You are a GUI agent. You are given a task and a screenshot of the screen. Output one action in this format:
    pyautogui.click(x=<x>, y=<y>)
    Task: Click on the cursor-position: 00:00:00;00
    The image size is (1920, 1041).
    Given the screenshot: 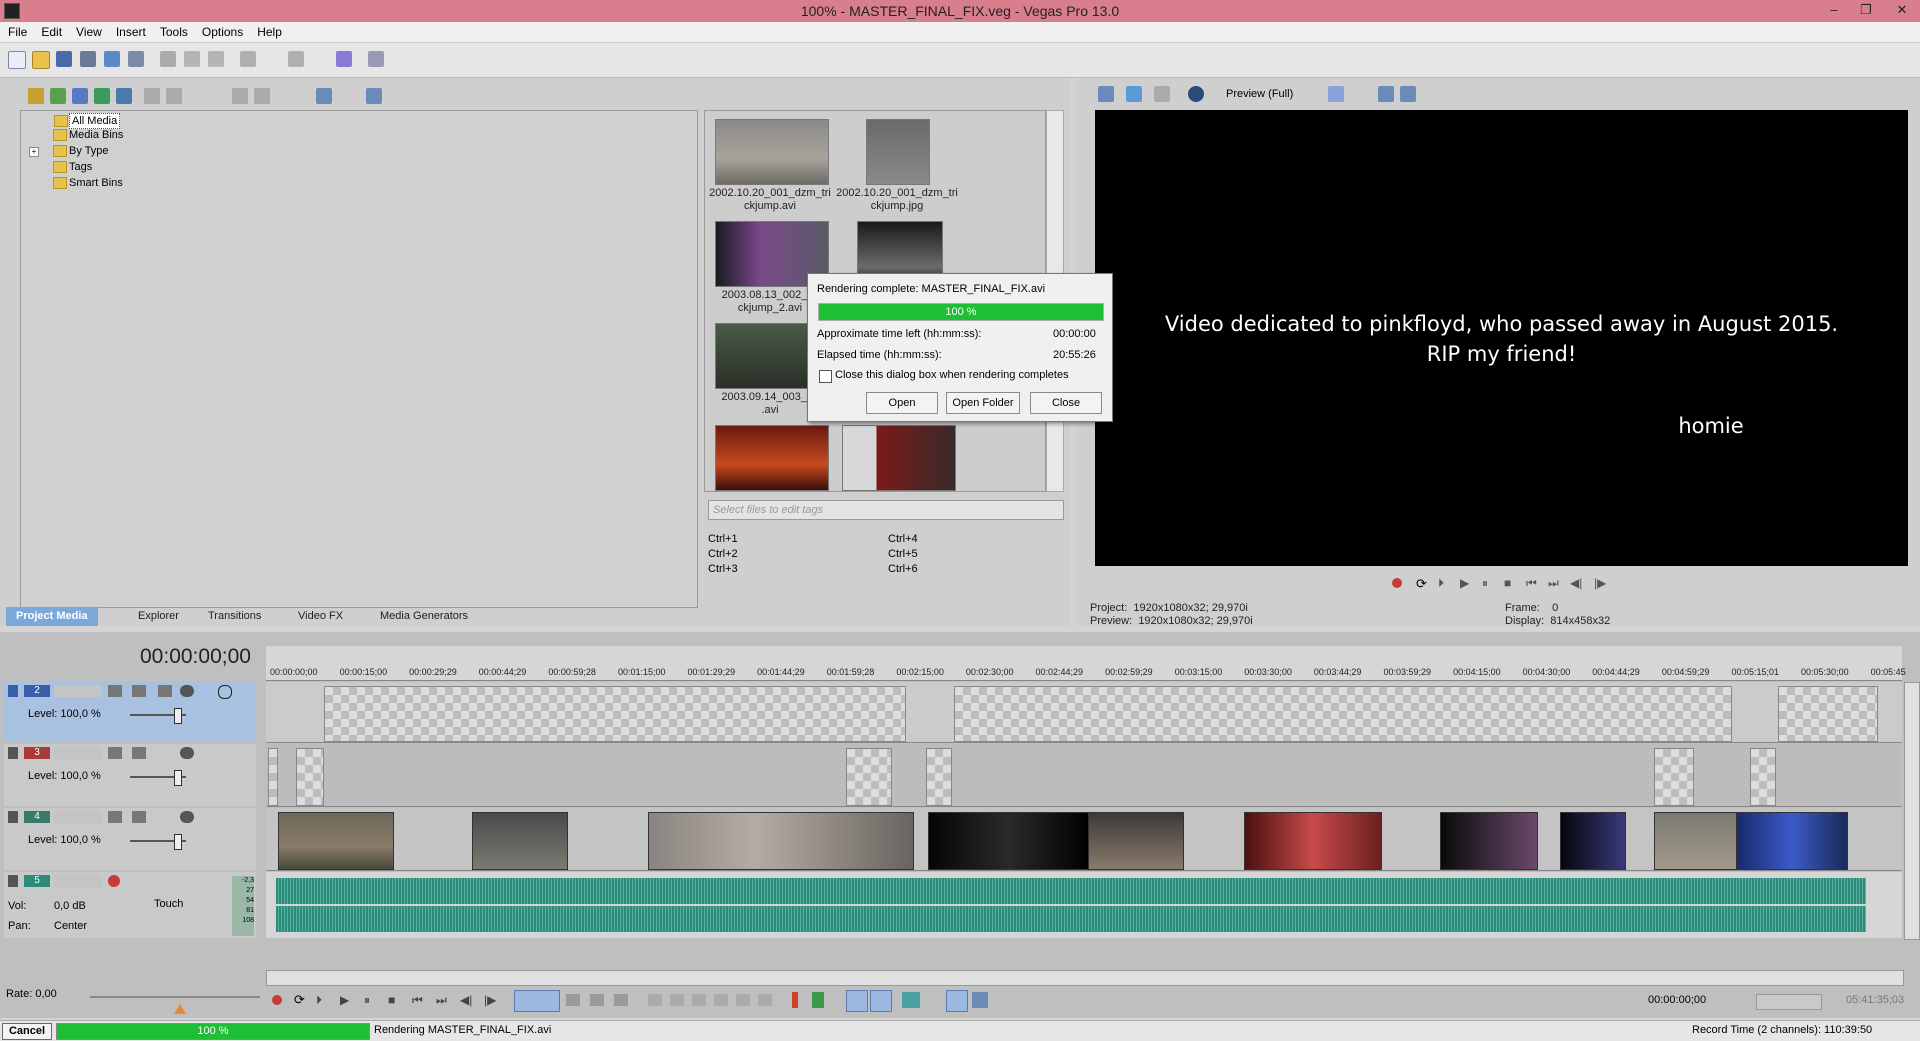 What is the action you would take?
    pyautogui.click(x=1677, y=1000)
    